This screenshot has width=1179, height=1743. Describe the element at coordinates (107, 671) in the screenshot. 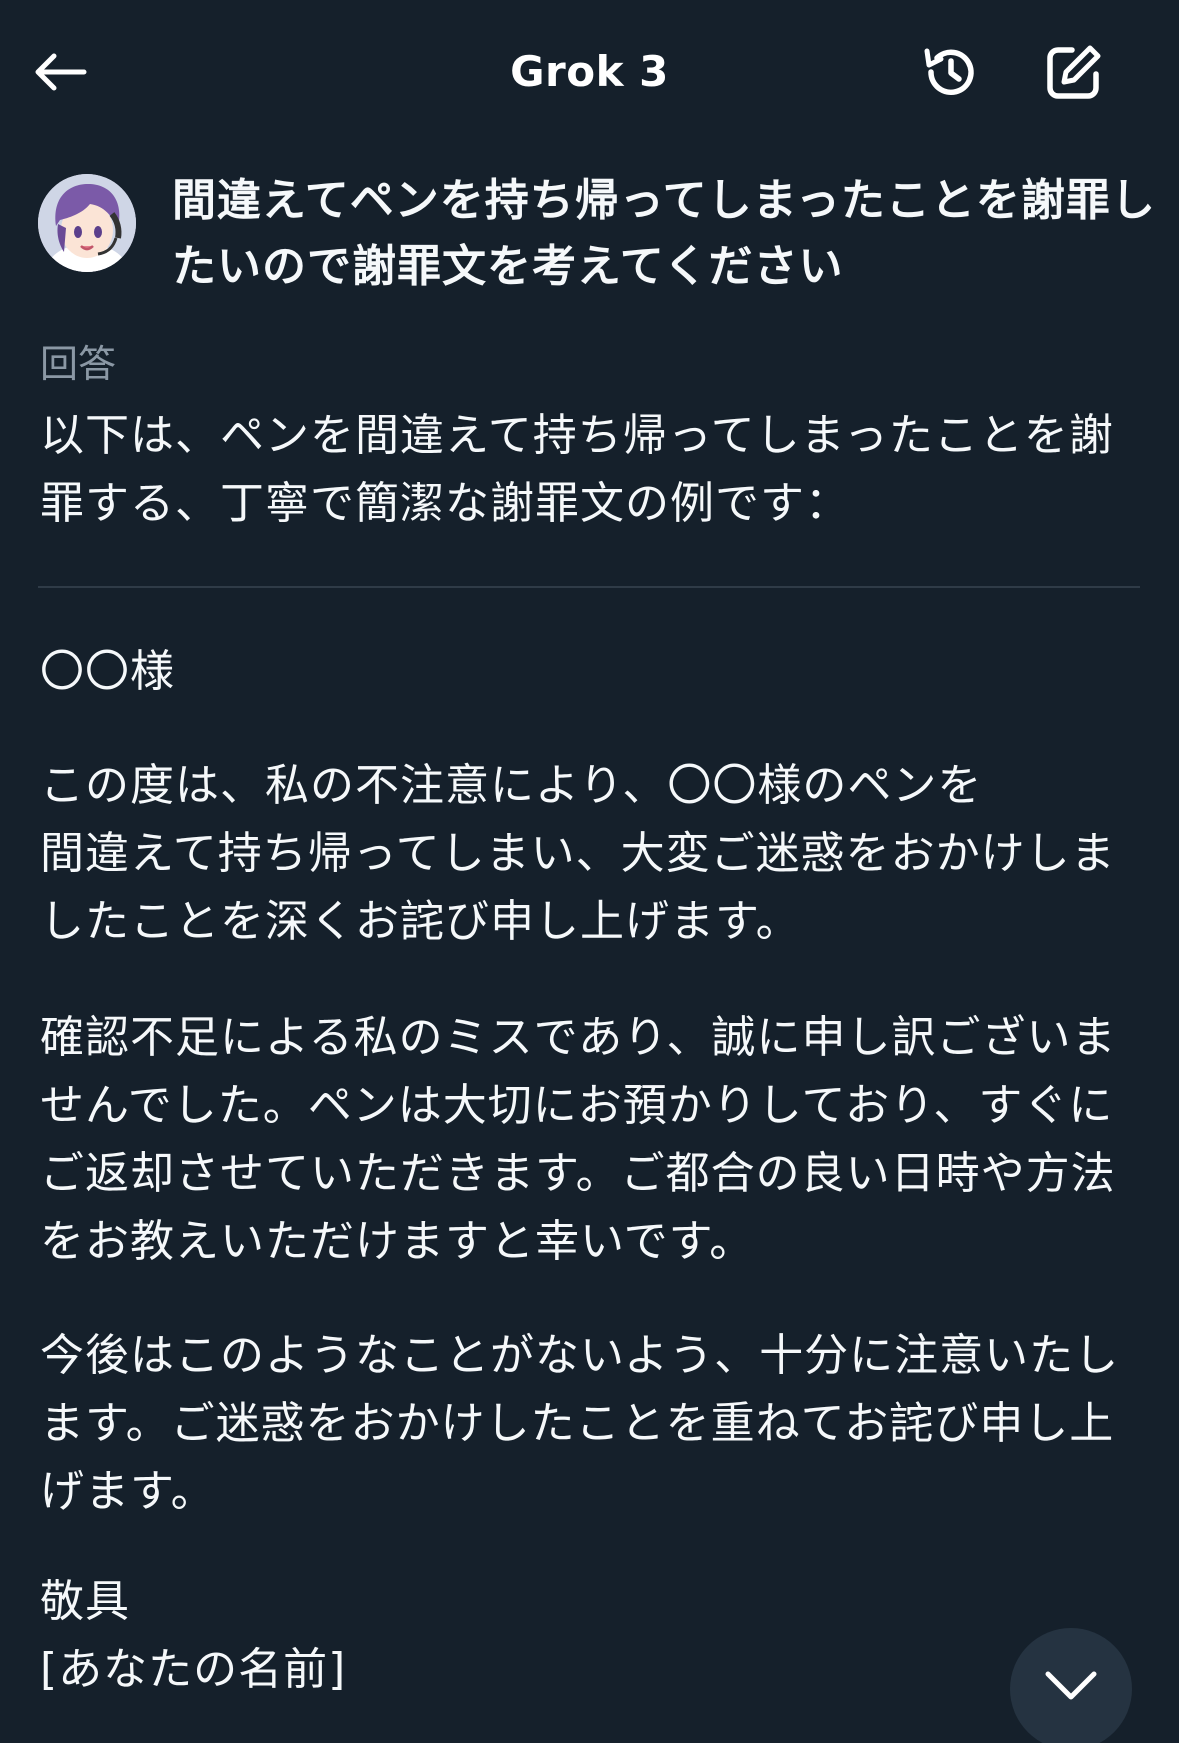

I see `letter-salutation: 〇〇様` at that location.